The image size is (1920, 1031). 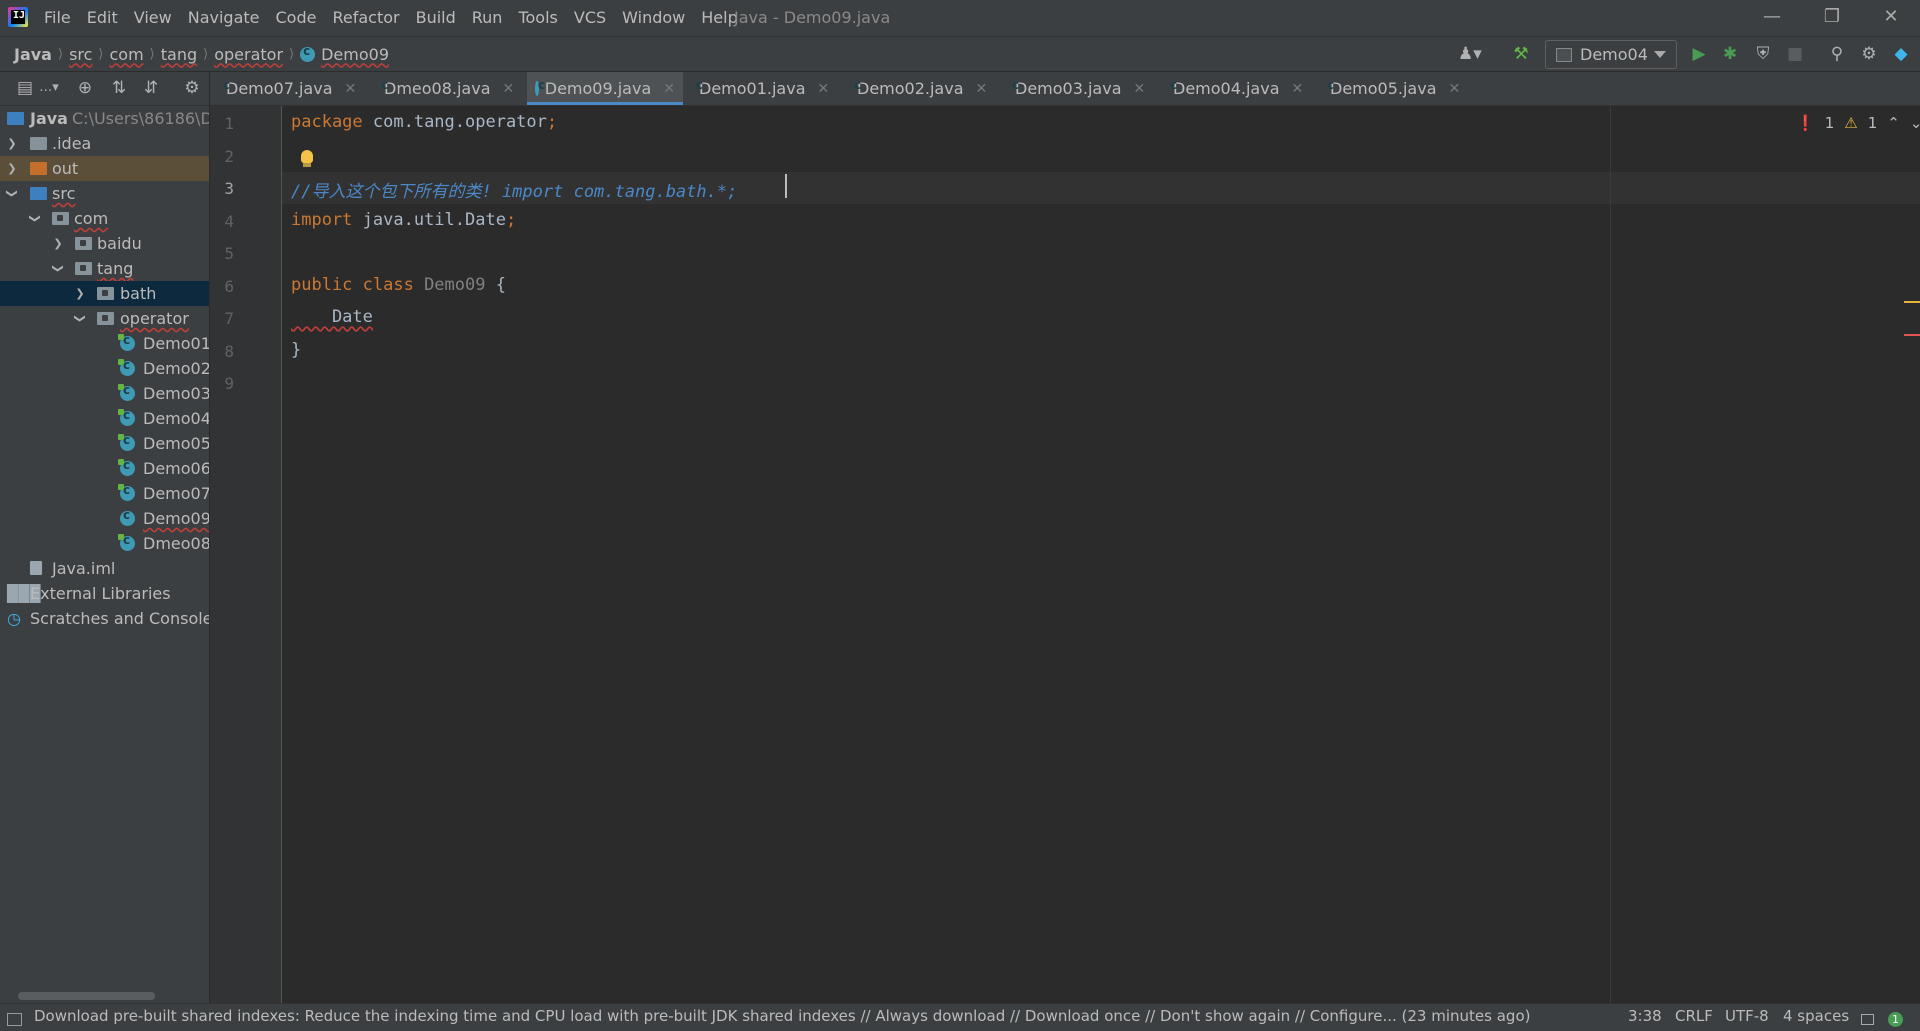 I want to click on code-line-4: import java.util.Date;, so click(x=403, y=220).